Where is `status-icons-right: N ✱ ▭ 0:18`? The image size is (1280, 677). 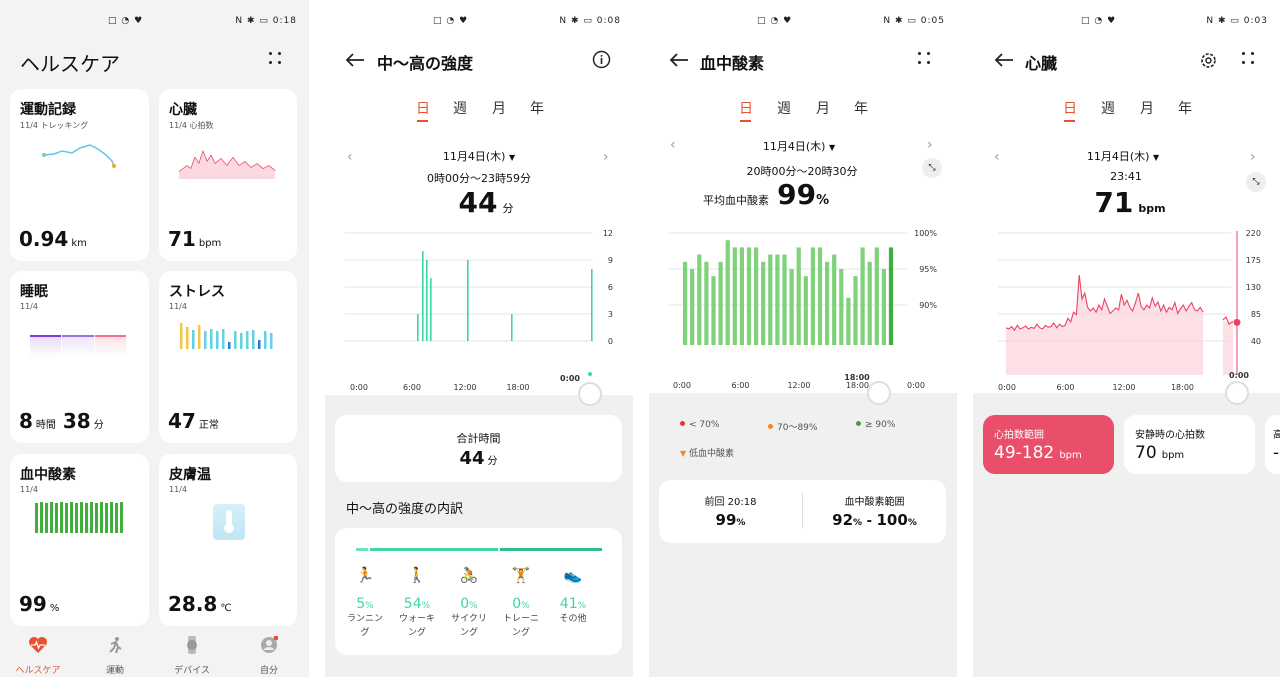 status-icons-right: N ✱ ▭ 0:18 is located at coordinates (266, 21).